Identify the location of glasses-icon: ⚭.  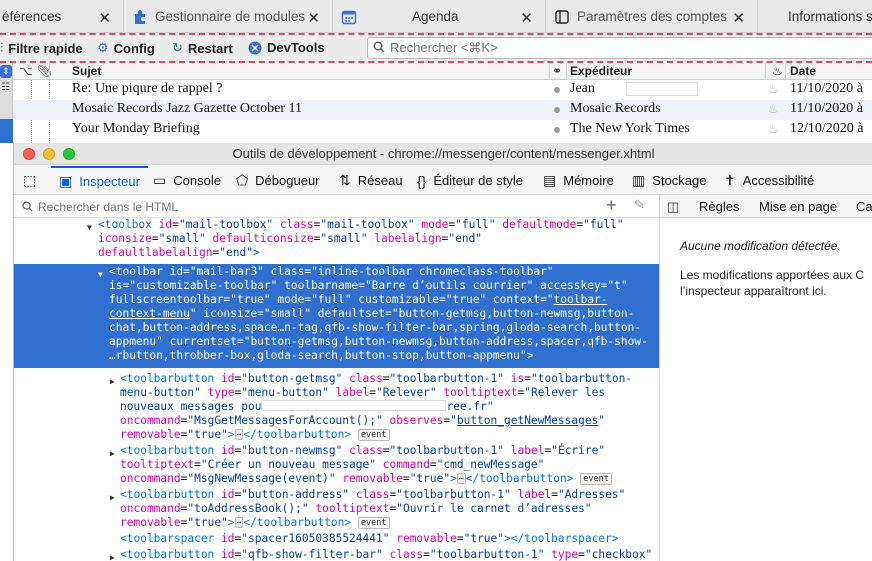
(557, 71).